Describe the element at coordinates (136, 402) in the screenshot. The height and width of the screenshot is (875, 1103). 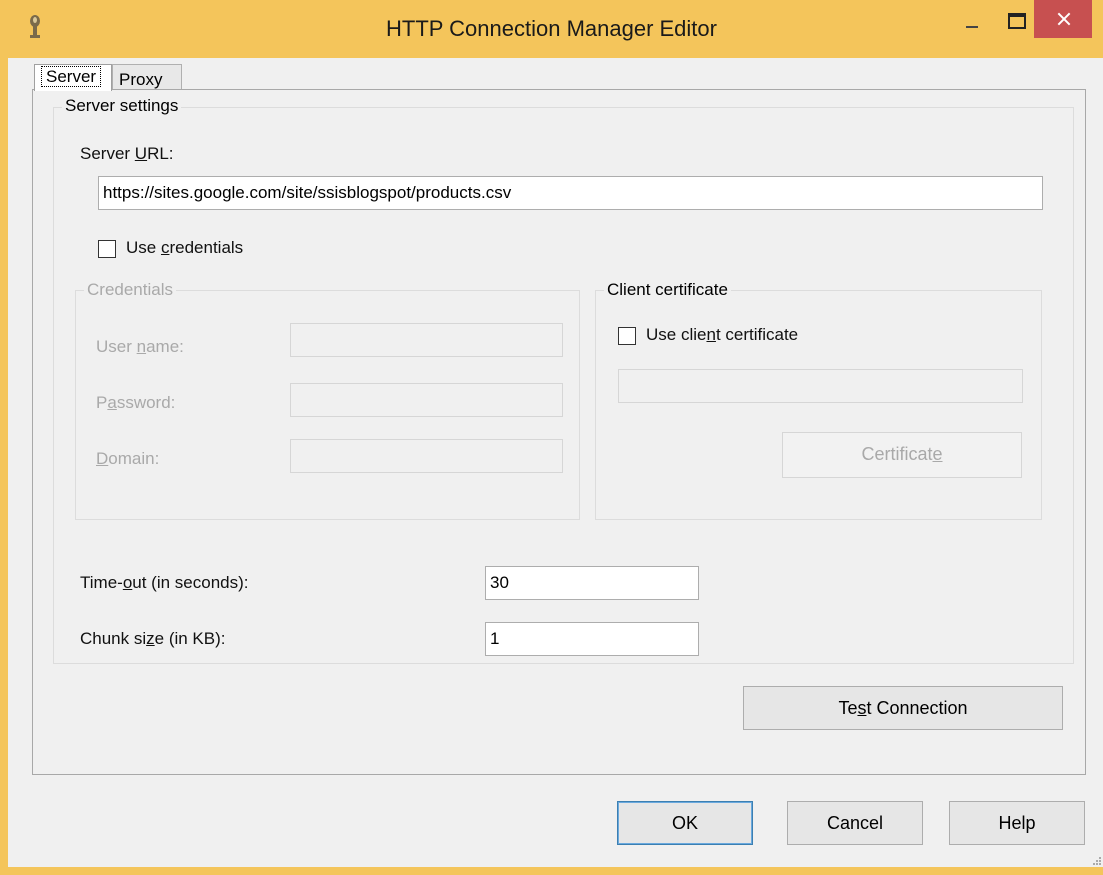
I see `password-label: Password:` at that location.